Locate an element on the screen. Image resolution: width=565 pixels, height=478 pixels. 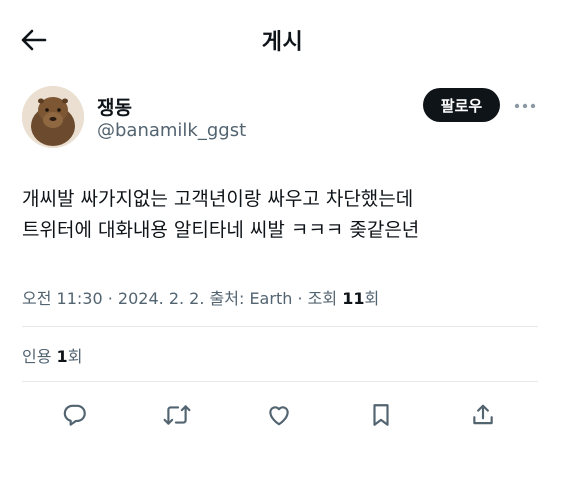
tweet-time: 오전 11:30 is located at coordinates (62, 298).